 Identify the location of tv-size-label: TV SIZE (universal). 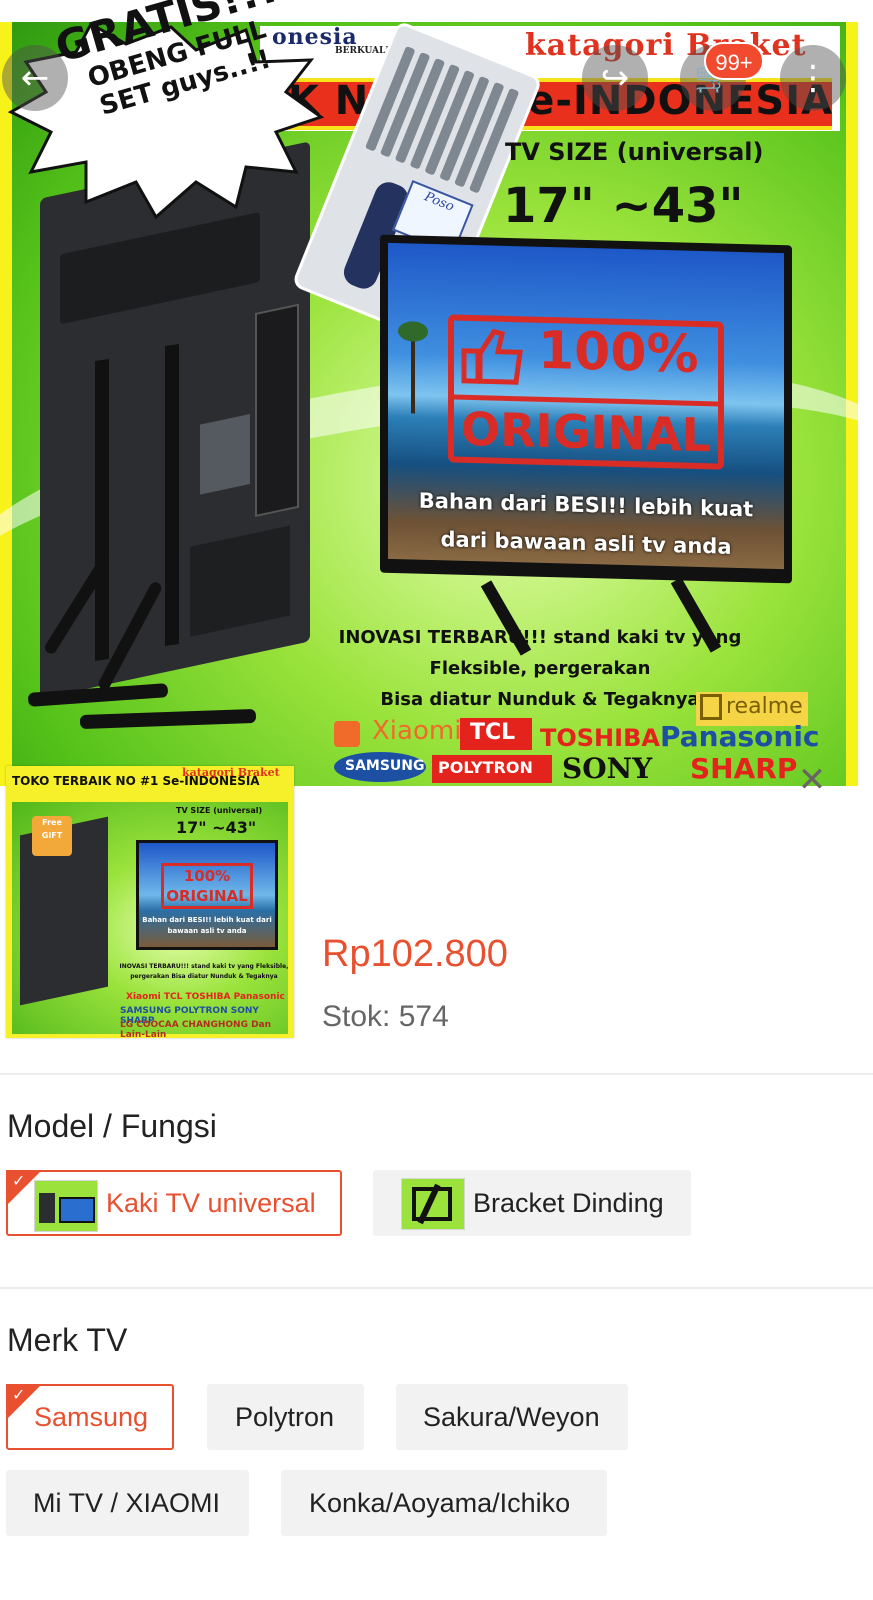
(634, 152).